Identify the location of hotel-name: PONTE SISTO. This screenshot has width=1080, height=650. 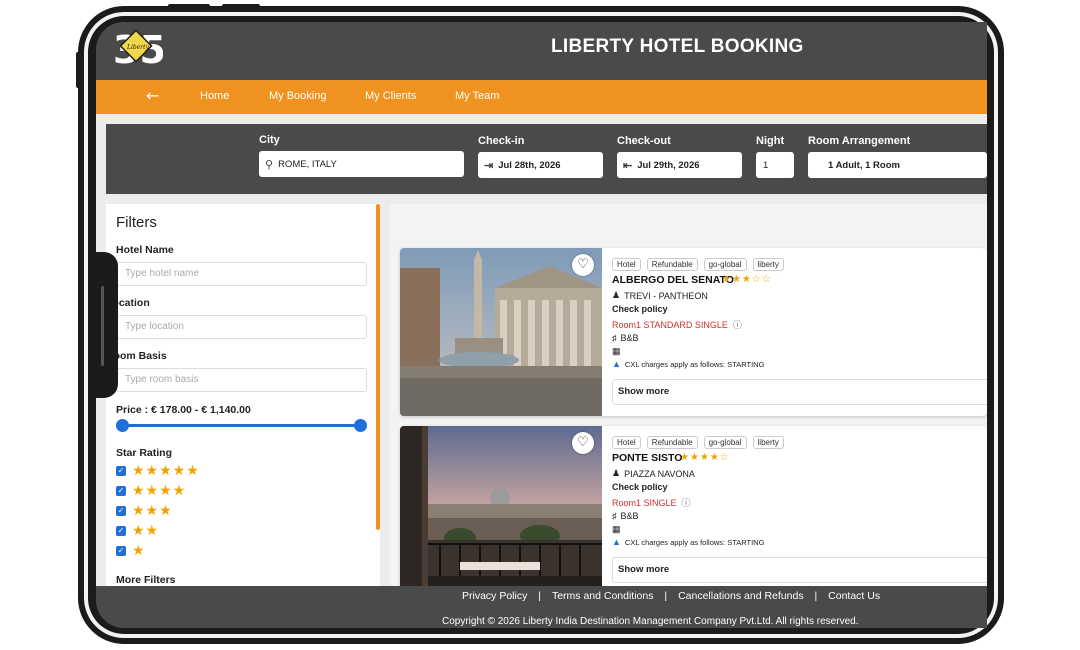
(647, 458).